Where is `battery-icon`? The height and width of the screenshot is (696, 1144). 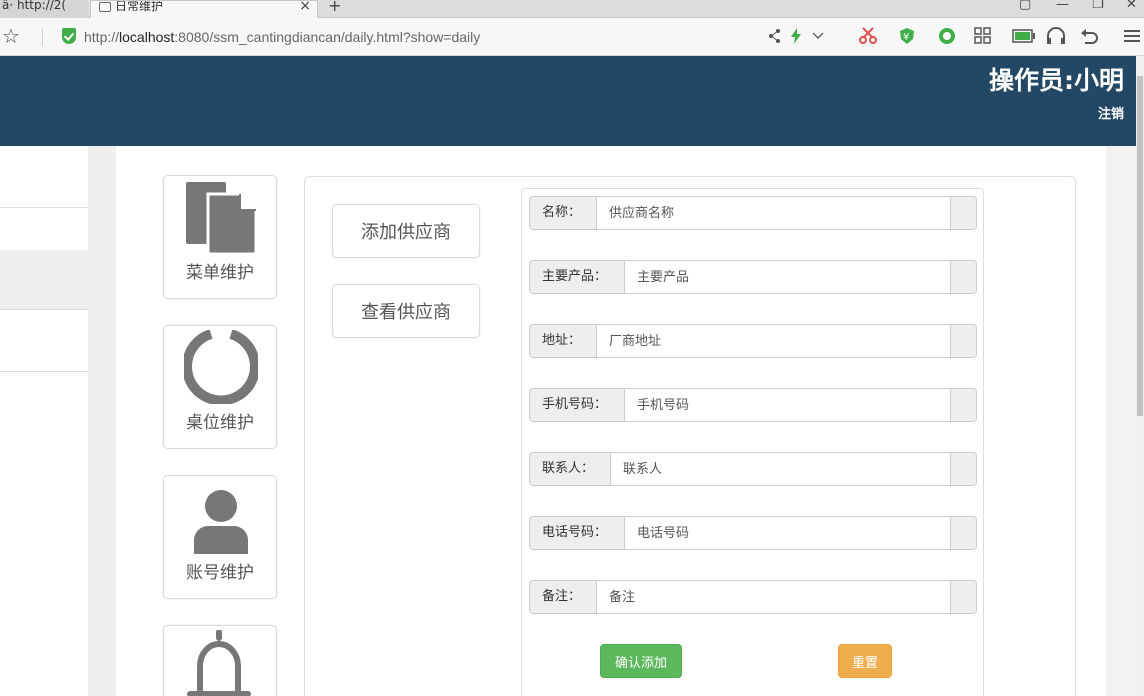
battery-icon is located at coordinates (1024, 36).